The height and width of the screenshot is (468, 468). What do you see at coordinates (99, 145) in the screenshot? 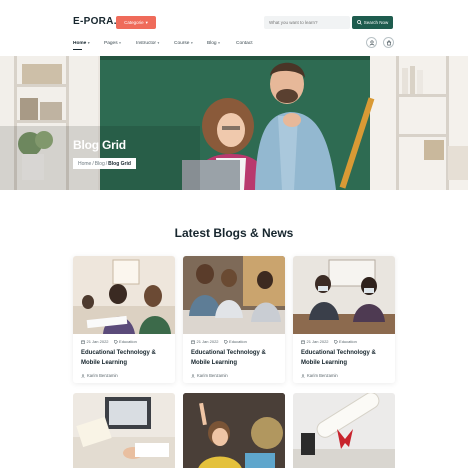
I see `page-title: Blog Grid` at bounding box center [99, 145].